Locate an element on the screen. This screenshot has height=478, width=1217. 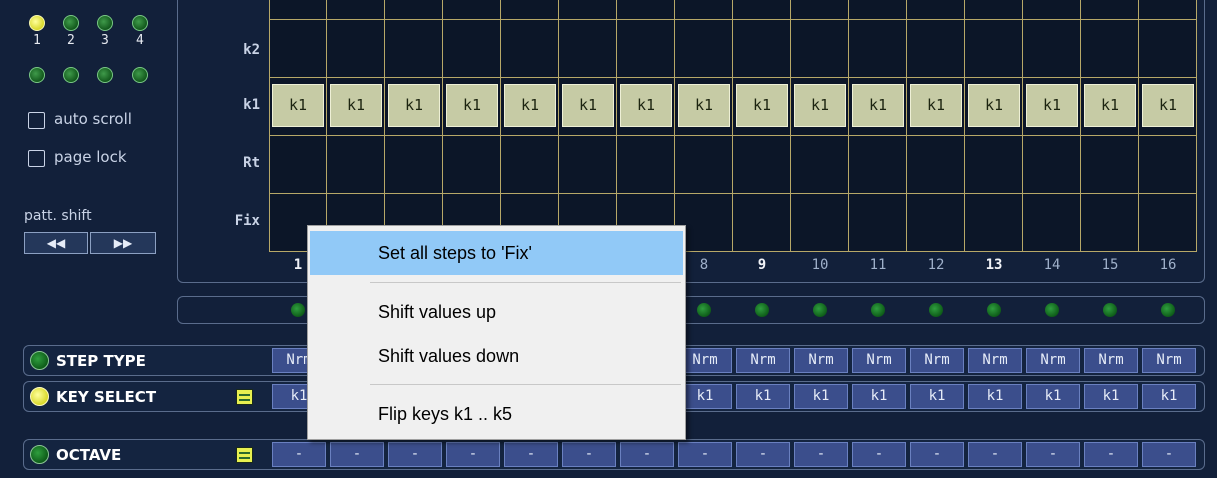
menu-item-set-all-fix: Set all steps to 'Fix' is located at coordinates (496, 253).